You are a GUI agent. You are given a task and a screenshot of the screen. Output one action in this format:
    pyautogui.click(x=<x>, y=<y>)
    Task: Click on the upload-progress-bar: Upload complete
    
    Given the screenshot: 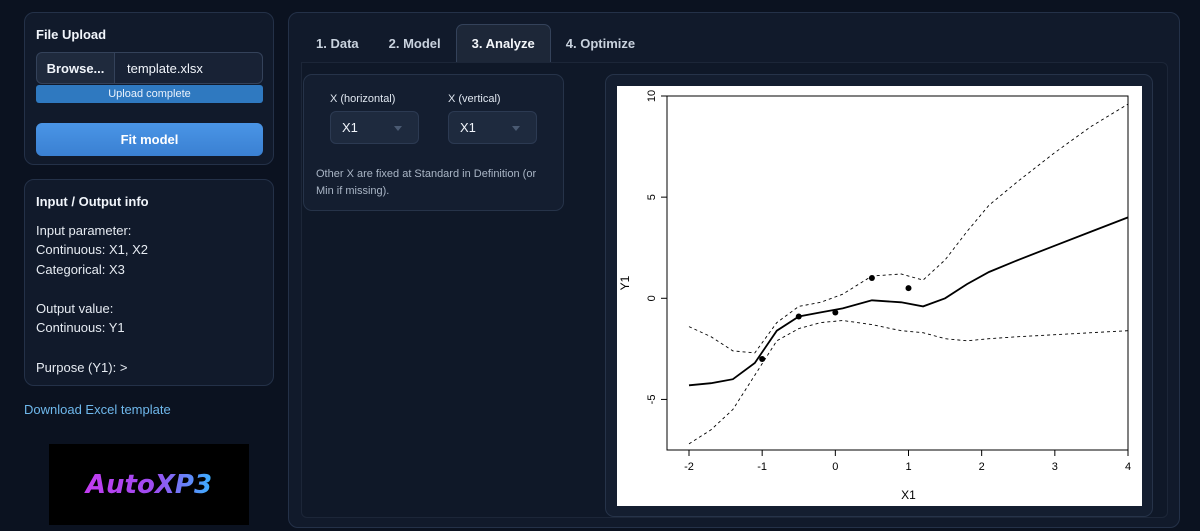 What is the action you would take?
    pyautogui.click(x=149, y=94)
    